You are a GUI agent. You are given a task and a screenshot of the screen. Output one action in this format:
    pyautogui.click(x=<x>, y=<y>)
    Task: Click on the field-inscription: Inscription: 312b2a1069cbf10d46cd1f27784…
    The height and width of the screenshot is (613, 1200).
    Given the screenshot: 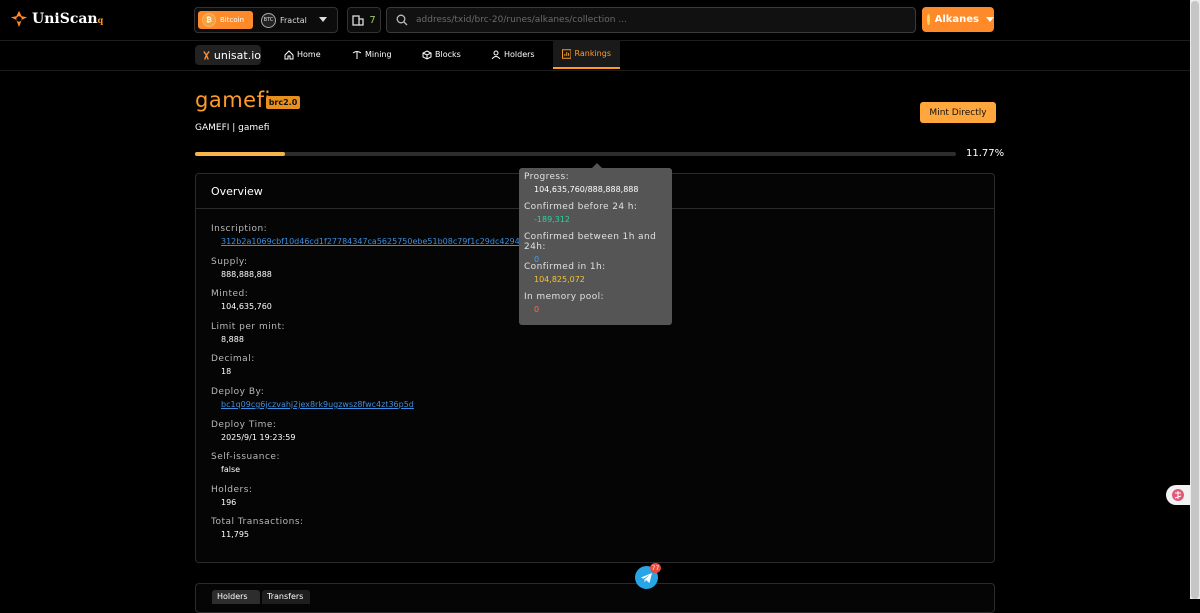 What is the action you would take?
    pyautogui.click(x=365, y=240)
    